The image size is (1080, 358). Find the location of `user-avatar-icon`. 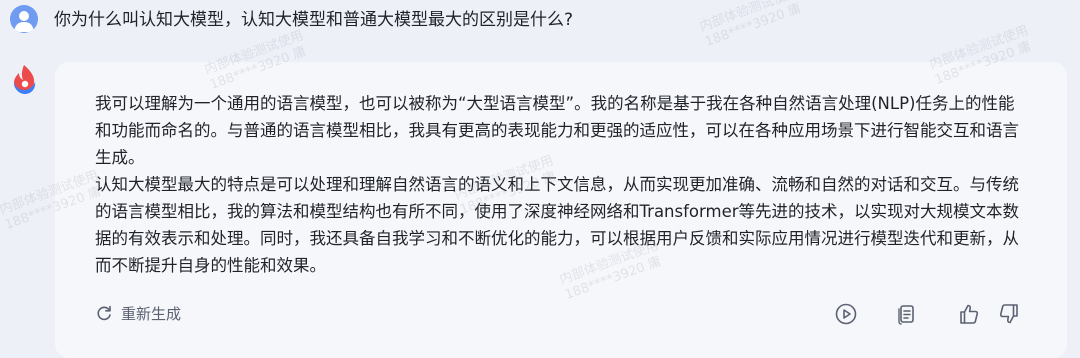

user-avatar-icon is located at coordinates (24, 21).